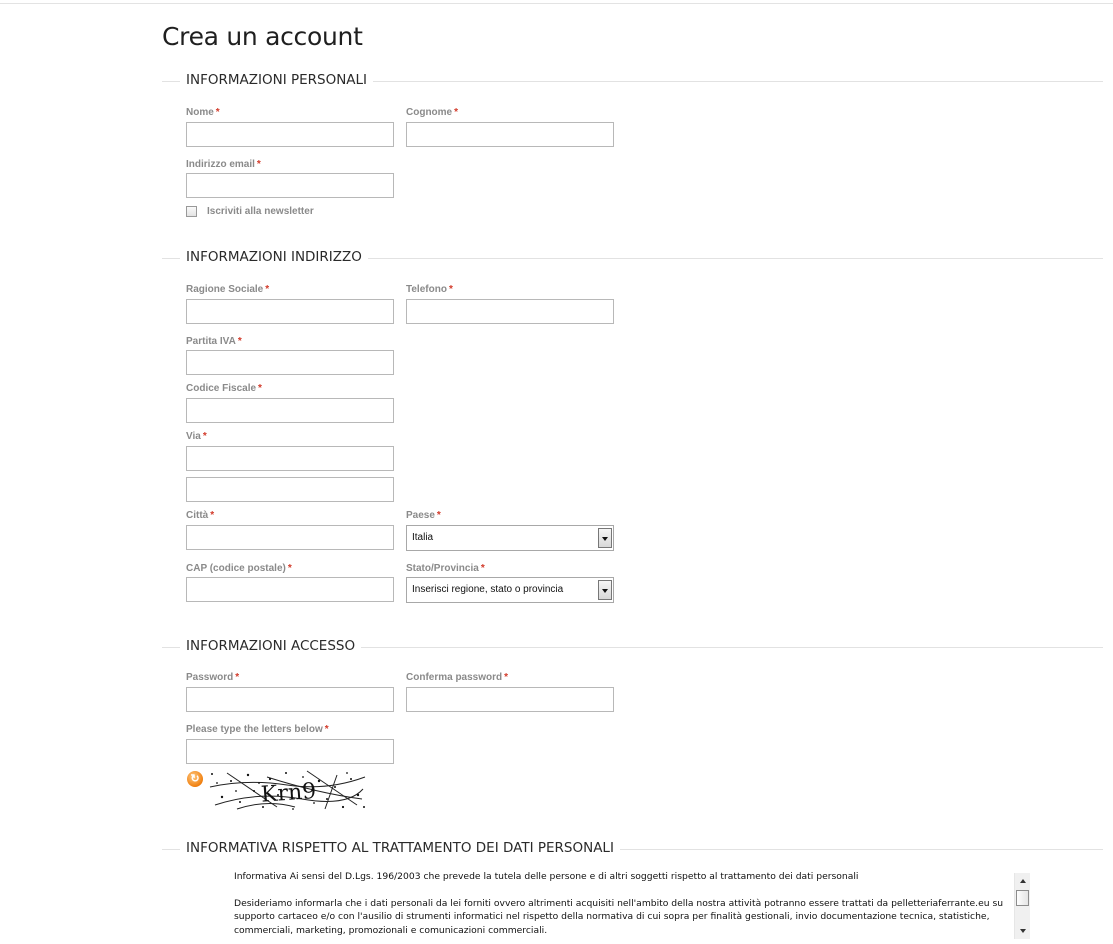 The image size is (1113, 944). What do you see at coordinates (432, 112) in the screenshot?
I see `last-name-label: Cognome *` at bounding box center [432, 112].